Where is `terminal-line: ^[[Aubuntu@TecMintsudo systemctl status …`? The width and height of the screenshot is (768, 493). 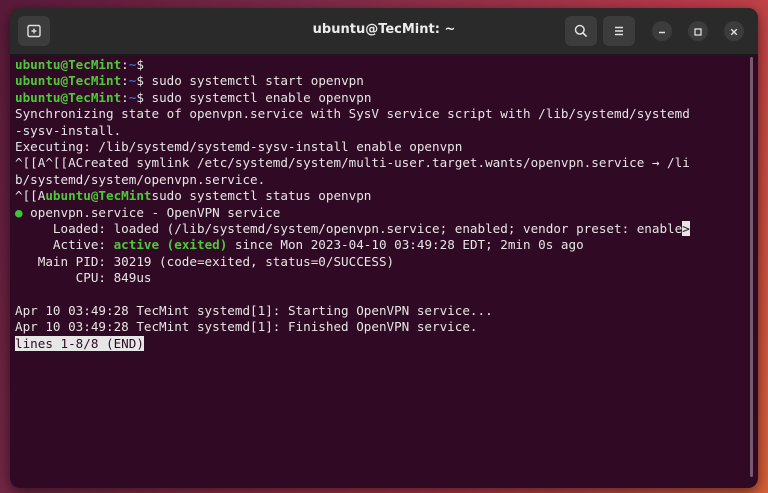
terminal-line: ^[[Aubuntu@TecMintsudo systemctl status … is located at coordinates (377, 196).